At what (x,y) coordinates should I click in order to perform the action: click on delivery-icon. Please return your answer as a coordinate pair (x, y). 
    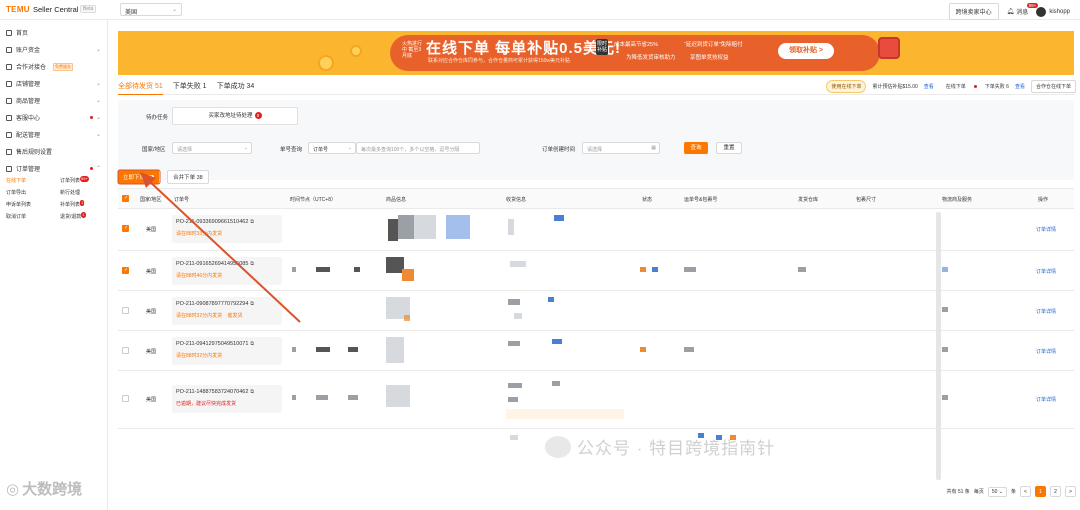
    Looking at the image, I should click on (9, 134).